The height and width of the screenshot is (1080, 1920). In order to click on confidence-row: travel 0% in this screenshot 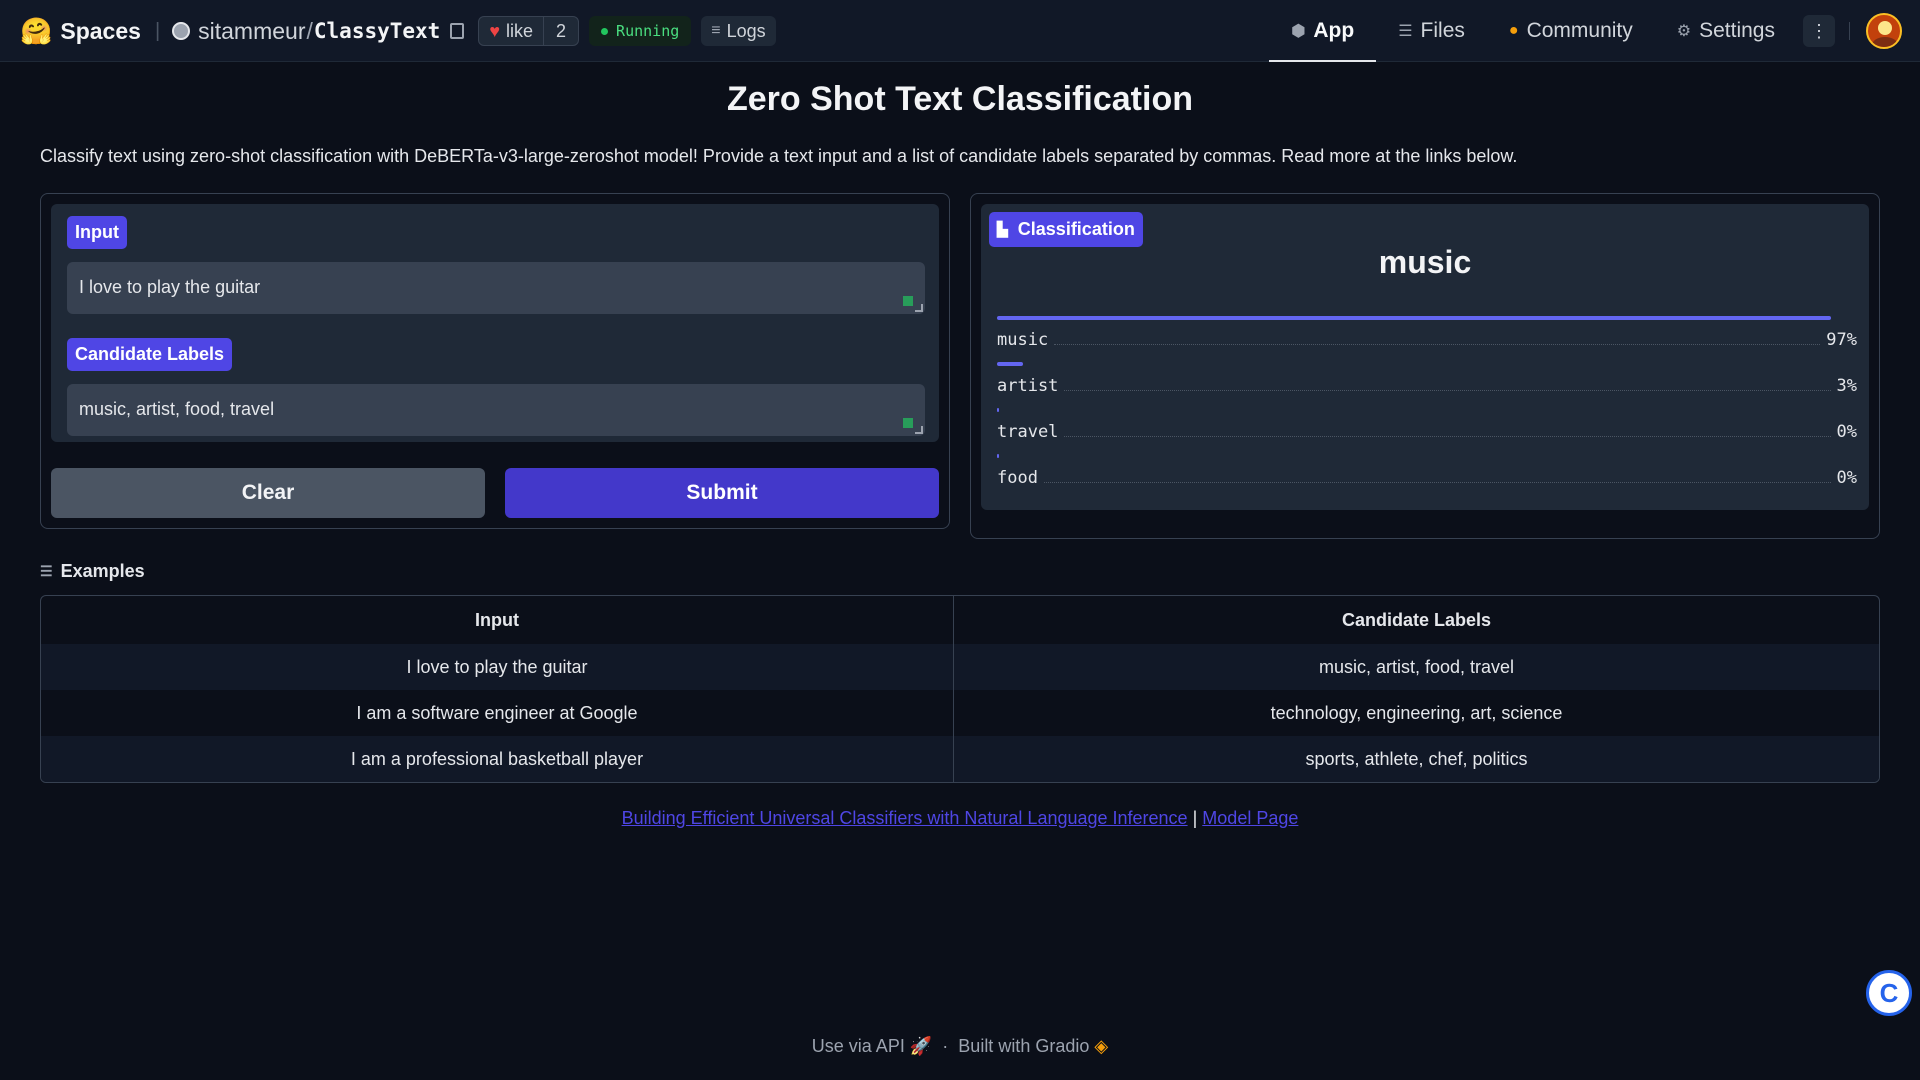, I will do `click(1427, 431)`.